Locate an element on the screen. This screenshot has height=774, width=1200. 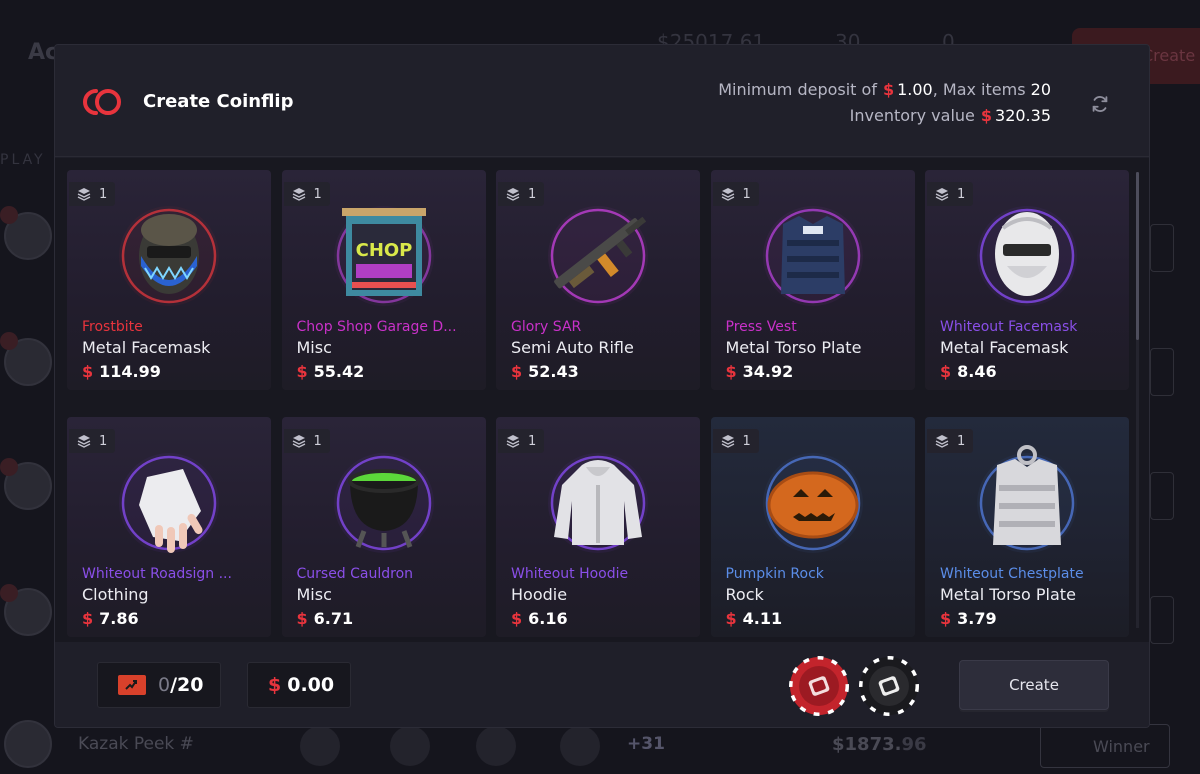
item-card: 1 Glory SAR Semi Auto Rifle $52.43 is located at coordinates (598, 280).